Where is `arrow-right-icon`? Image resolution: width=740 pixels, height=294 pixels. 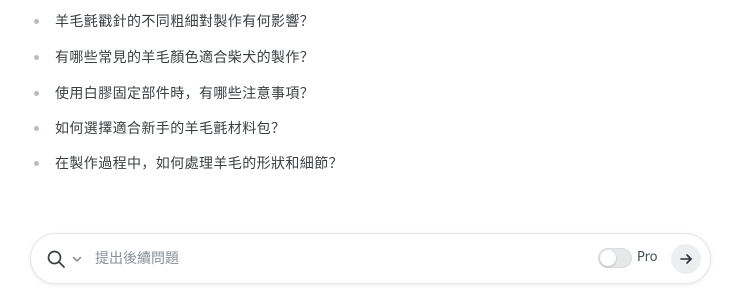
arrow-right-icon is located at coordinates (686, 259).